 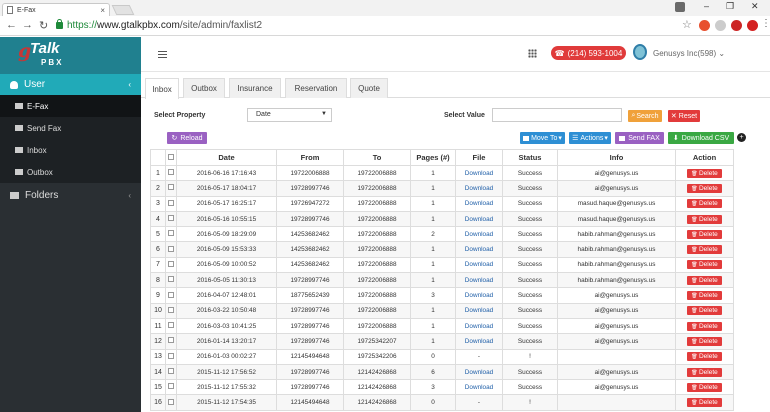 I want to click on adblock-icon, so click(x=752, y=25).